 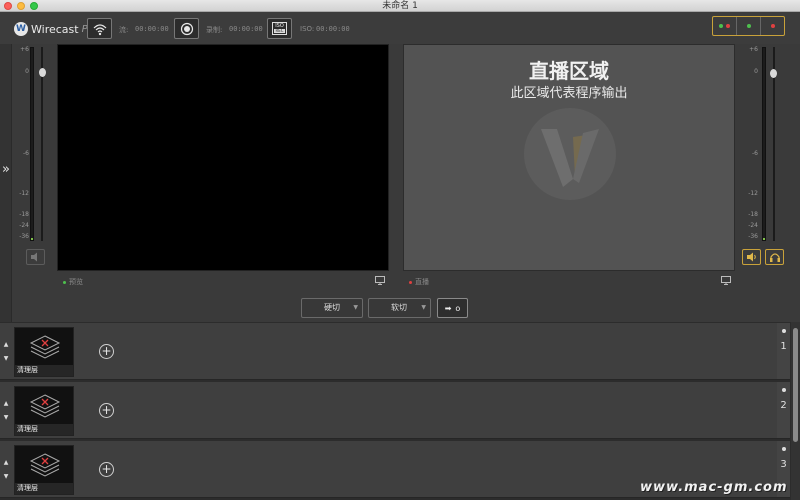 What do you see at coordinates (458, 308) in the screenshot?
I see `go-button-label: o` at bounding box center [458, 308].